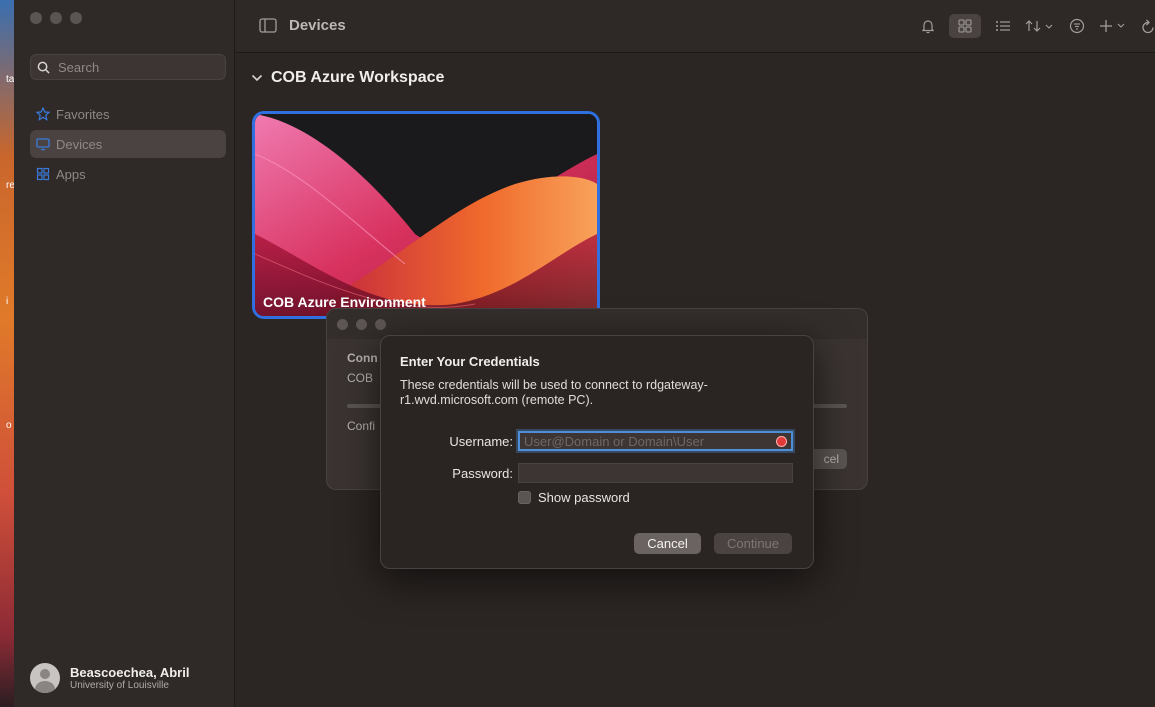  I want to click on toolbar-actions, so click(1038, 26).